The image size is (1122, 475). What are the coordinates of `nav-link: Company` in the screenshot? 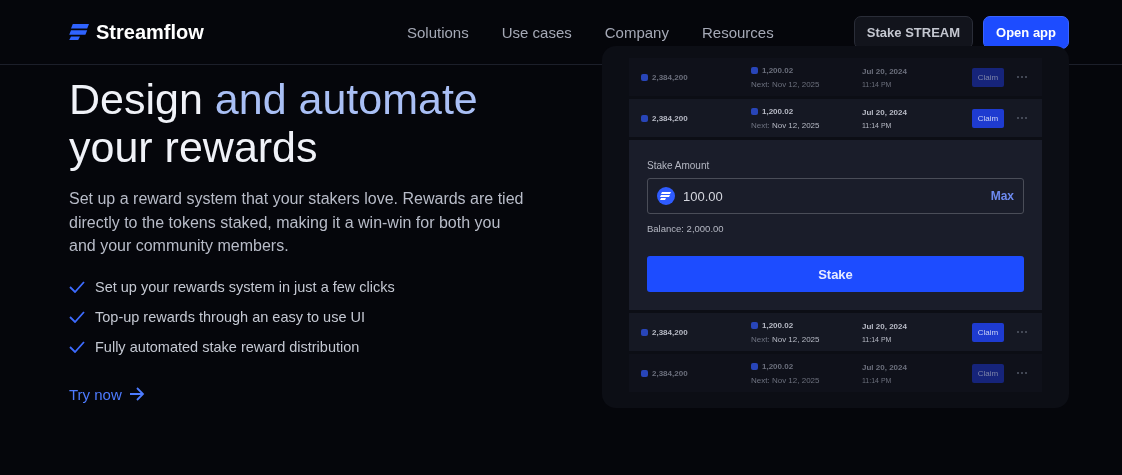 It's located at (636, 32).